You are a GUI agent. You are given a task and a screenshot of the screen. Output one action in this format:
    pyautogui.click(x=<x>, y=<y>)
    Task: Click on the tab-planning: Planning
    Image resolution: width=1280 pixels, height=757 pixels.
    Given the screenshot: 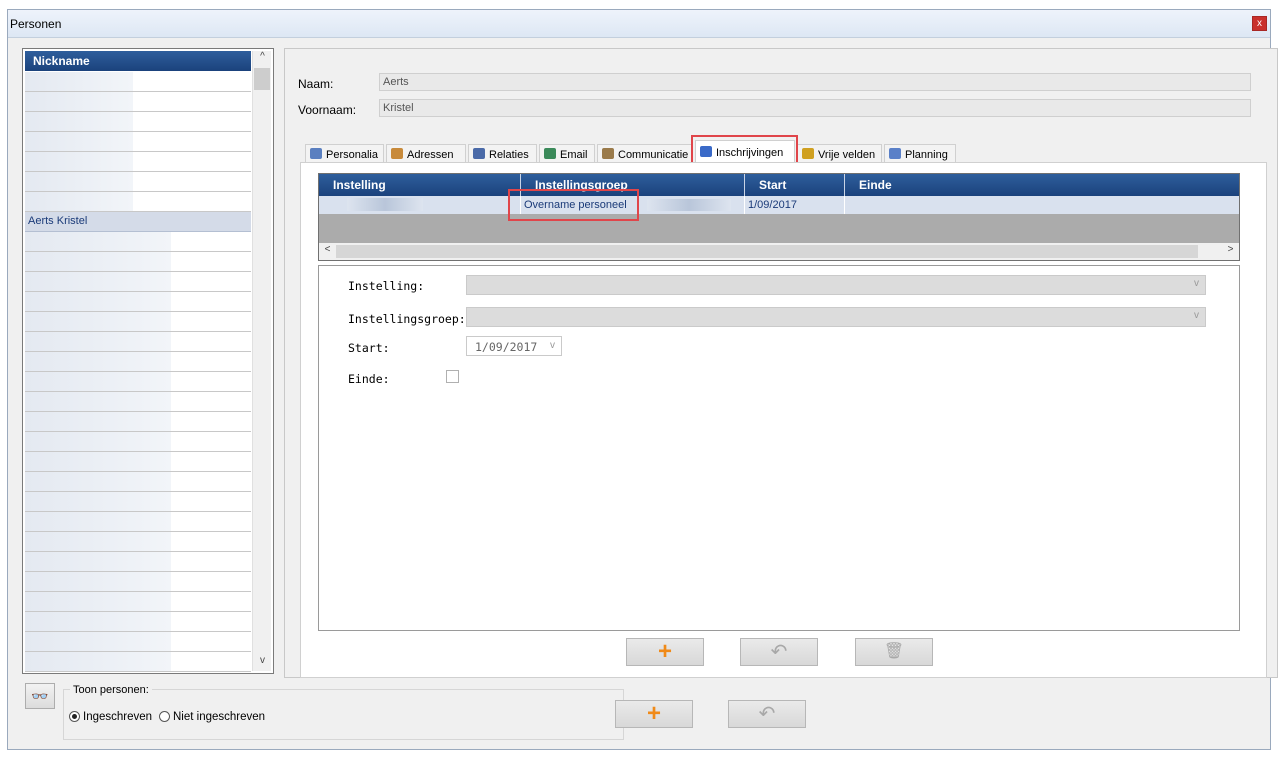 What is the action you would take?
    pyautogui.click(x=920, y=153)
    